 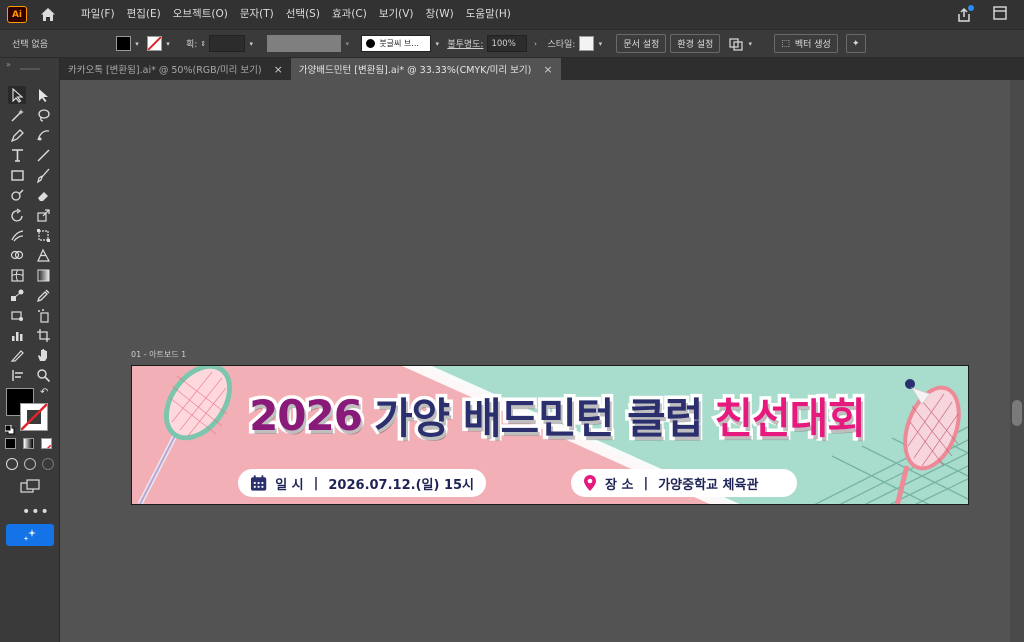 I want to click on style-swatch, so click(x=587, y=43).